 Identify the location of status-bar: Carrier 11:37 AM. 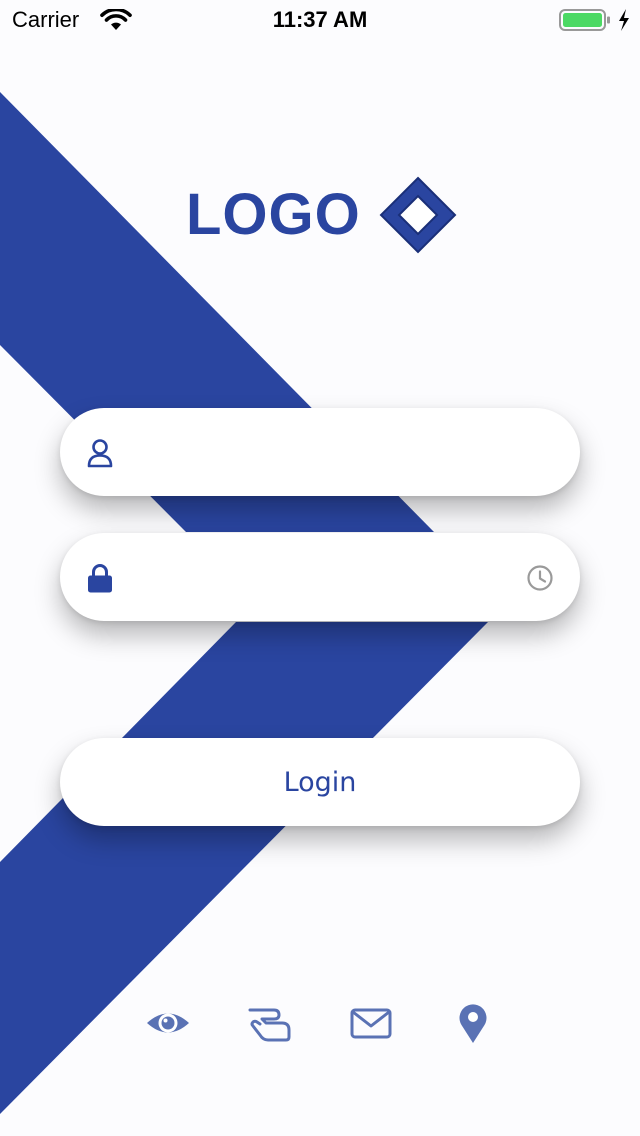
(320, 20).